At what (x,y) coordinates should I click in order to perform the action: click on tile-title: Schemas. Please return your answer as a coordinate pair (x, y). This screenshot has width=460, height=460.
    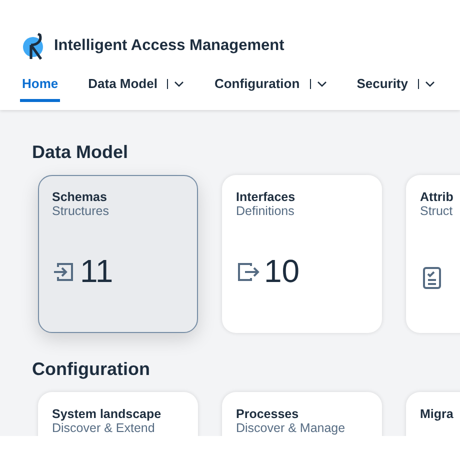
    Looking at the image, I should click on (80, 197).